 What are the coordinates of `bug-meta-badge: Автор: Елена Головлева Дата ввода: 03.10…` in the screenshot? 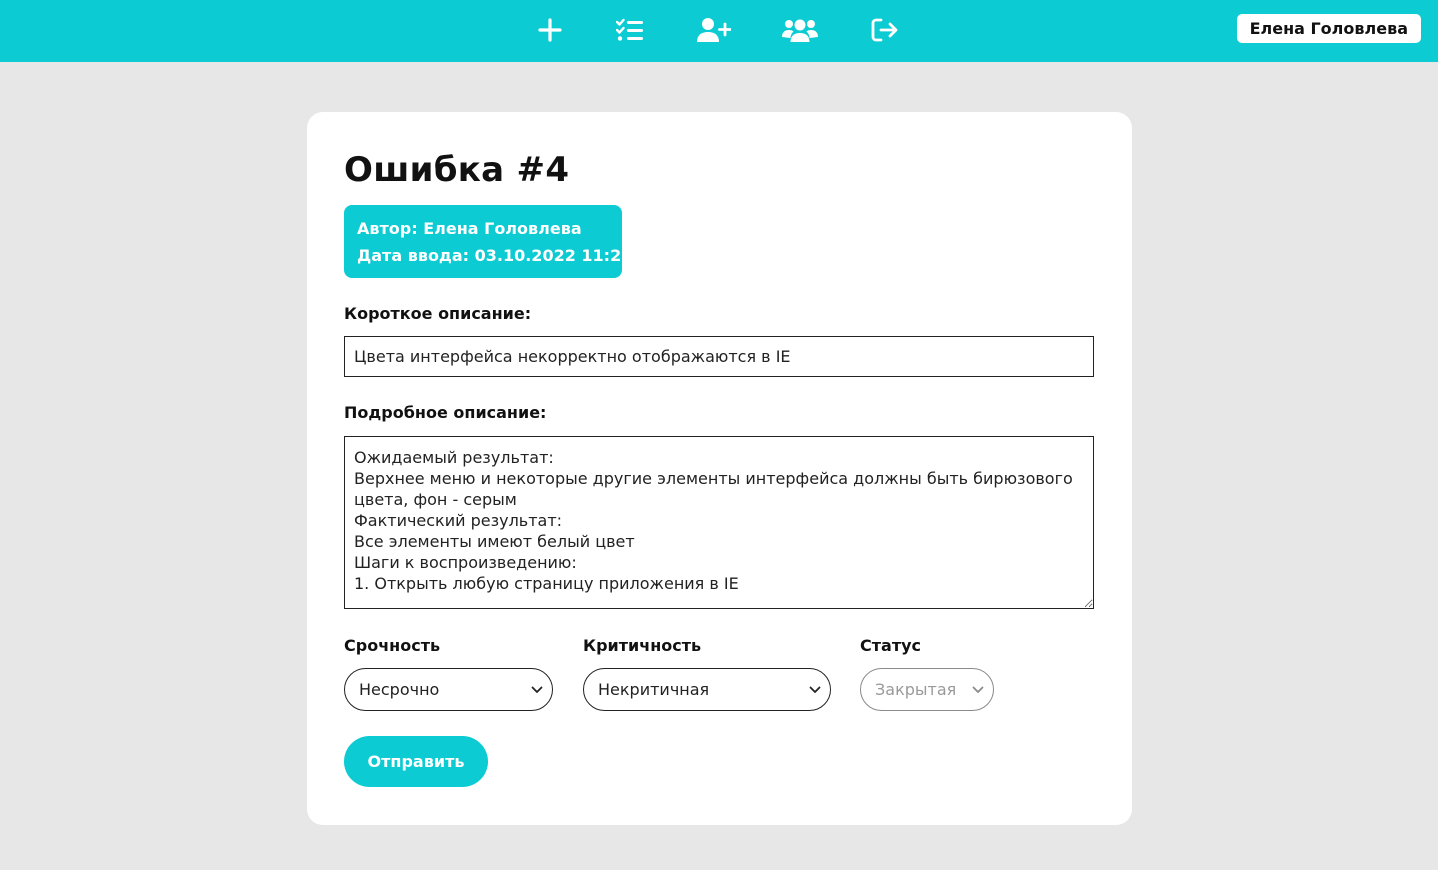 It's located at (488, 241).